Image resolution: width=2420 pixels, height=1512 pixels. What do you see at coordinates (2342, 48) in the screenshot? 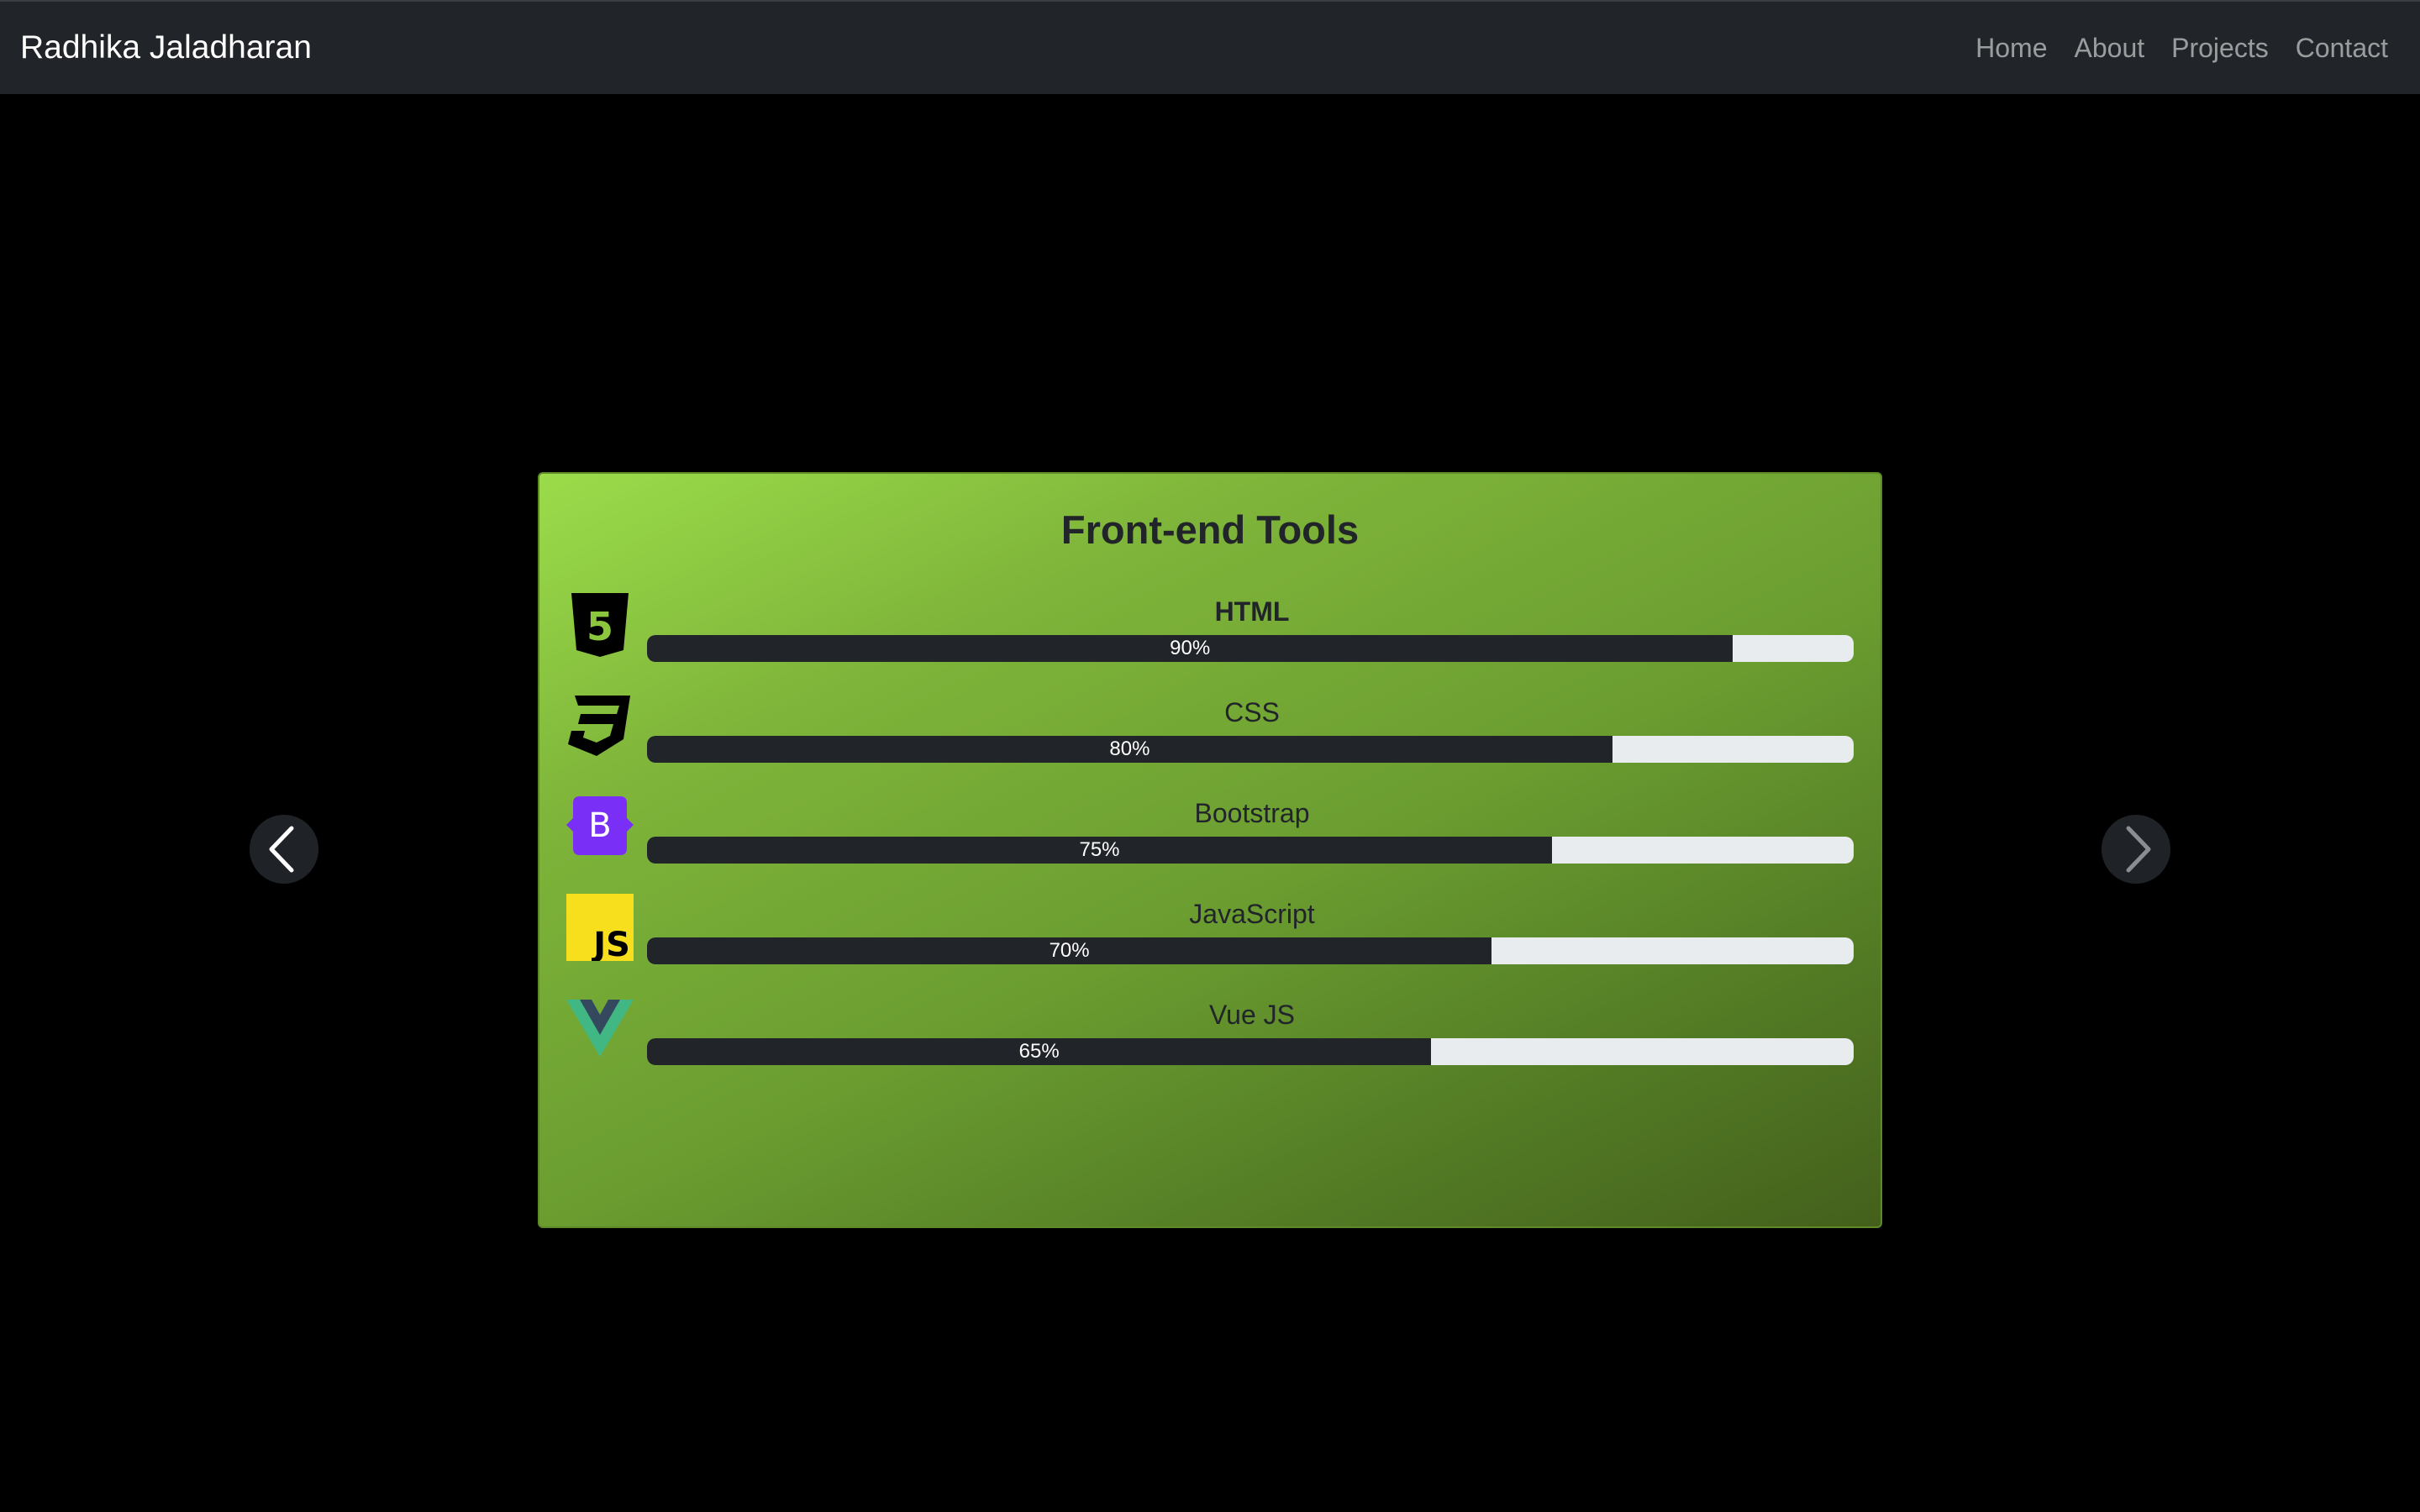
I see `nav-link-contact: Contact` at bounding box center [2342, 48].